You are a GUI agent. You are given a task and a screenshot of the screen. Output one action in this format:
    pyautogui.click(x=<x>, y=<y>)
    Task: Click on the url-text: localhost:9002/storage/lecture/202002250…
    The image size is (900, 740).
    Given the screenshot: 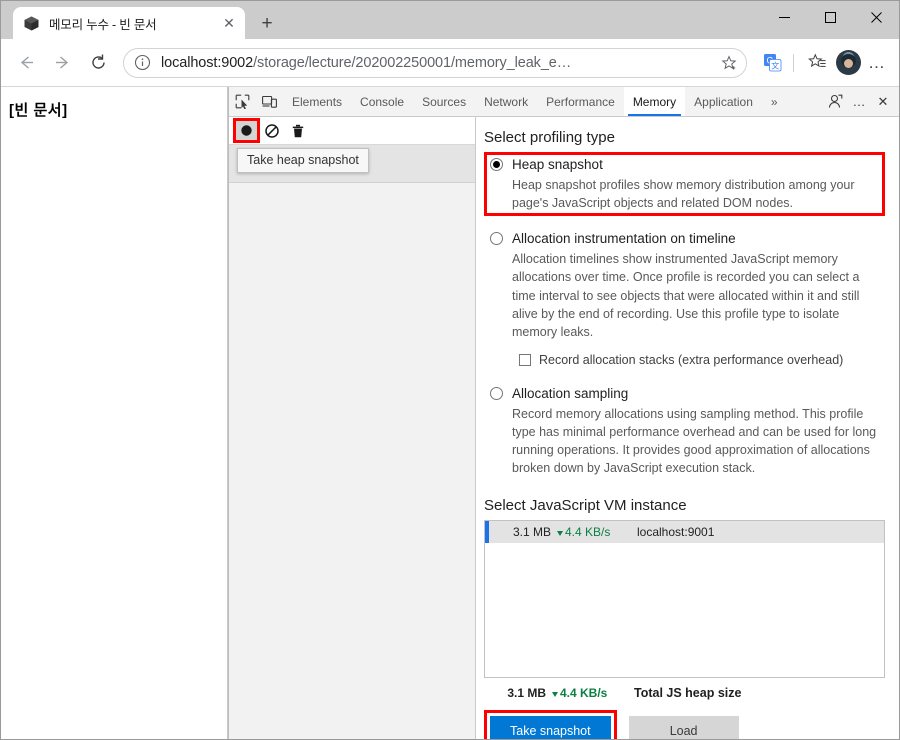 What is the action you would take?
    pyautogui.click(x=439, y=63)
    